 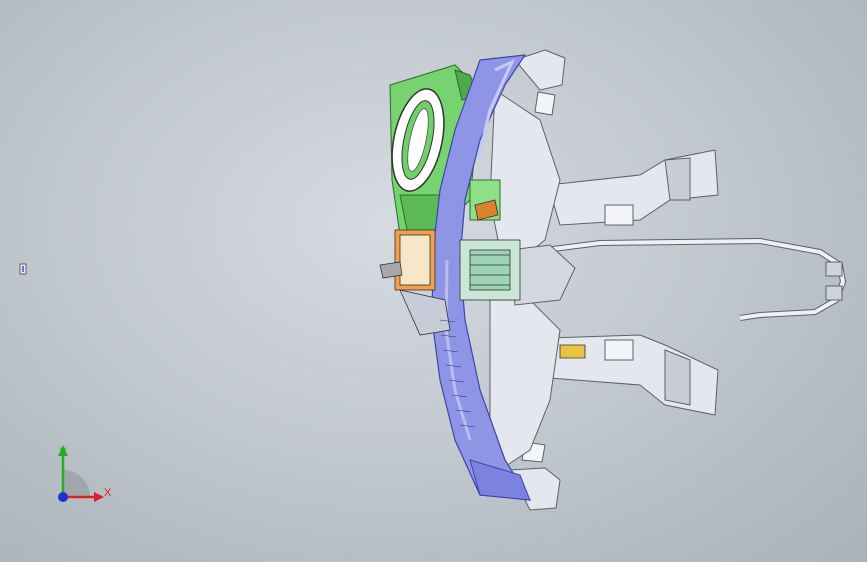 What do you see at coordinates (108, 493) in the screenshot?
I see `x-axis-label: X` at bounding box center [108, 493].